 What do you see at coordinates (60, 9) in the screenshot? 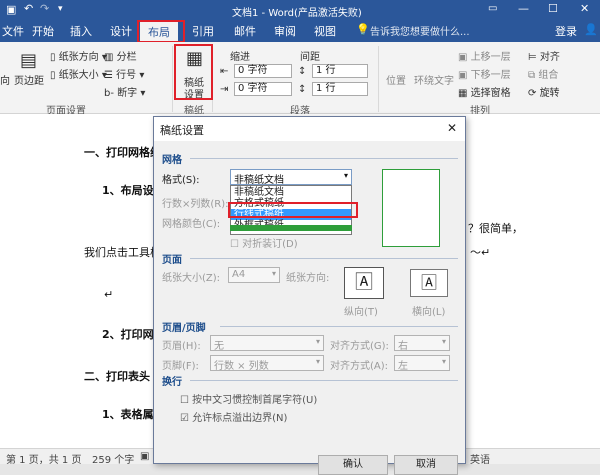
I see `customize-qat-icon: ▾` at bounding box center [60, 9].